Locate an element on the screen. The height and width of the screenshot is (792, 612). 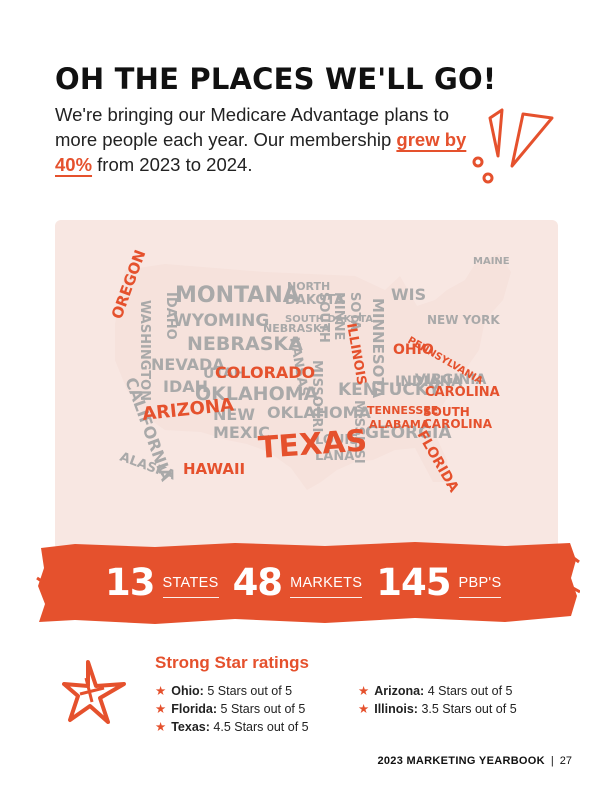
rating-item: ★ Ohio: 5 Stars out of 5 is located at coordinates (232, 691).